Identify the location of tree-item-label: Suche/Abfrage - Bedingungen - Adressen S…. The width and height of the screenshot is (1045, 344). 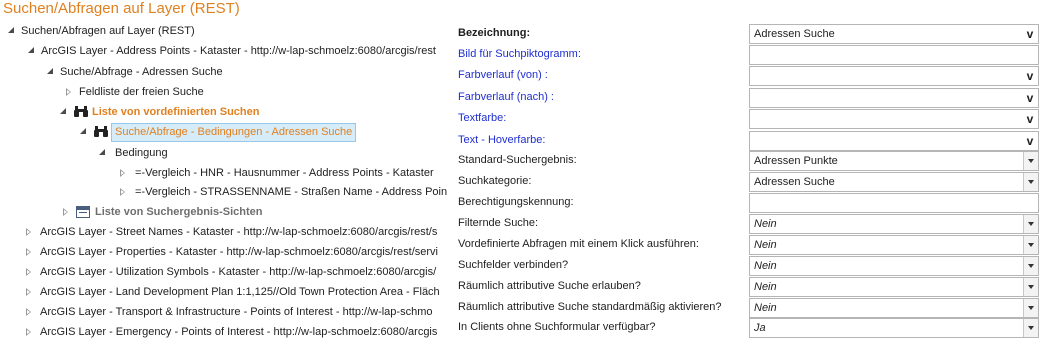
(234, 132).